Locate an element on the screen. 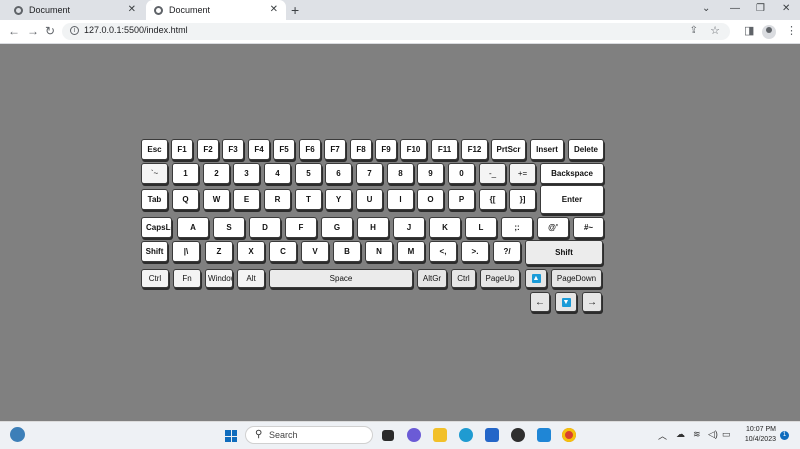 This screenshot has width=800, height=449. key-delete: Delete is located at coordinates (586, 149).